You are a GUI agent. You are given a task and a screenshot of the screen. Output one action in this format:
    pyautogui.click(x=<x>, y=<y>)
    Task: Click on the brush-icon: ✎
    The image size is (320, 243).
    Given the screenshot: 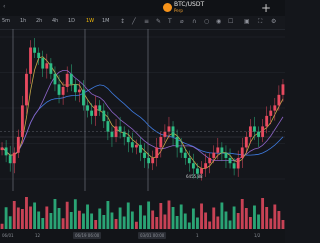 What is the action you would take?
    pyautogui.click(x=158, y=21)
    